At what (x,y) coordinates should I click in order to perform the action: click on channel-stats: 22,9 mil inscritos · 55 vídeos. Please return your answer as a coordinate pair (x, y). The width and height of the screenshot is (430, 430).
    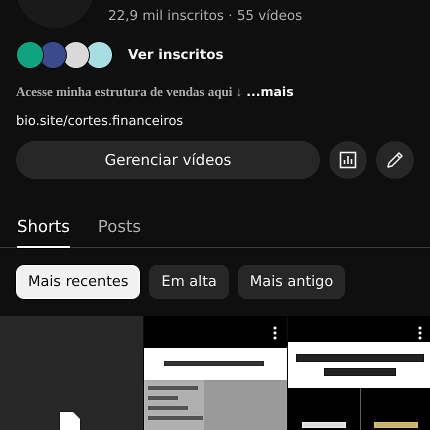
    Looking at the image, I should click on (205, 17).